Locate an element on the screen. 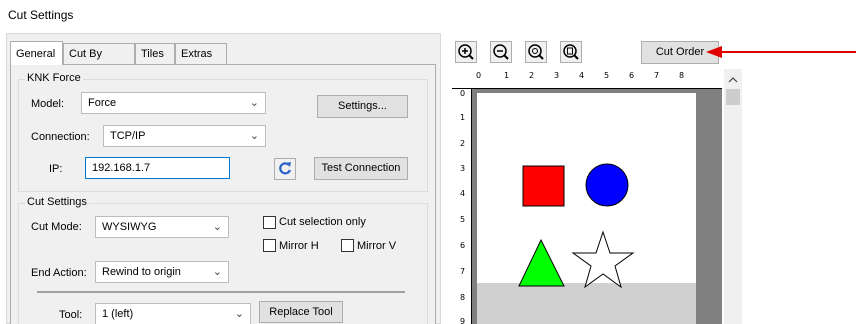  tool-select: 1 (left) ⌄ is located at coordinates (173, 313).